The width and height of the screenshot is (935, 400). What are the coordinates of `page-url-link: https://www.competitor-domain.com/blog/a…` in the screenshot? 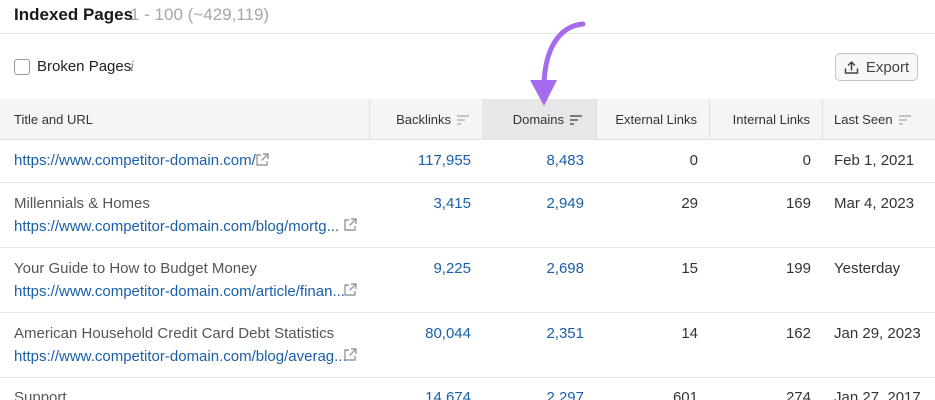 It's located at (180, 356).